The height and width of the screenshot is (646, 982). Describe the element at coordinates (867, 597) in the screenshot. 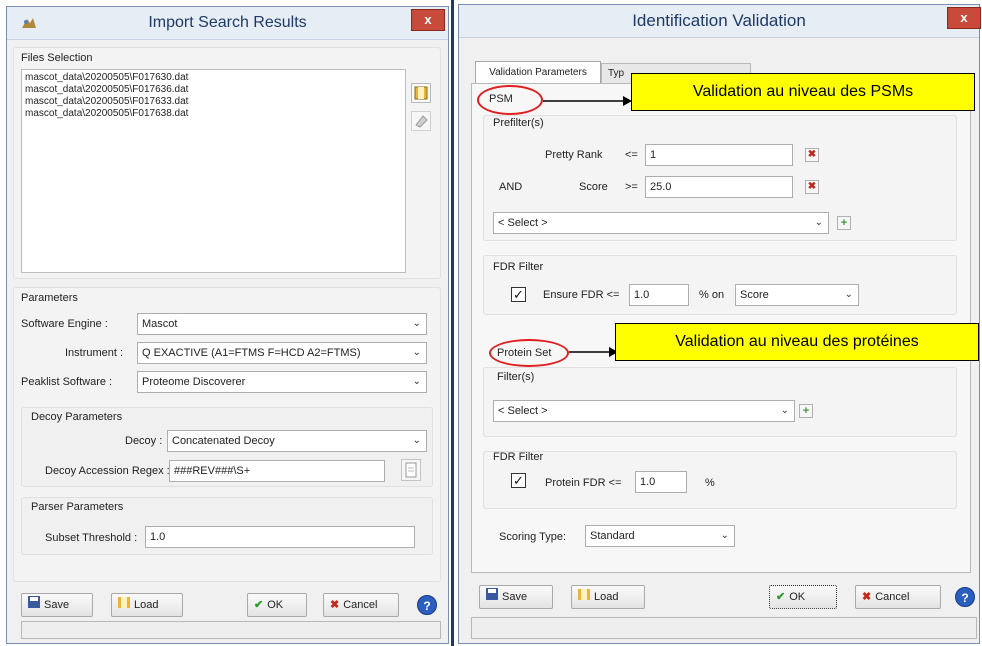

I see `x-icon: ✖` at that location.